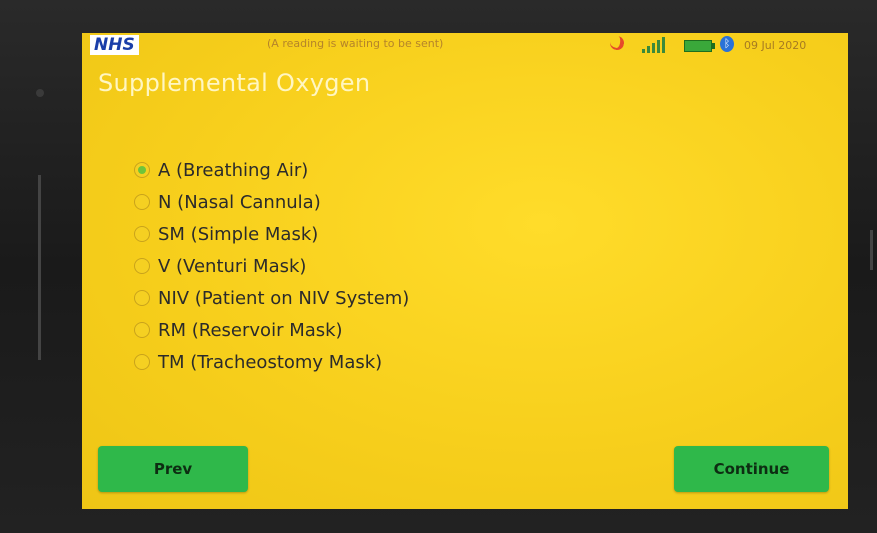 The height and width of the screenshot is (533, 877). I want to click on continue-button: Continue, so click(751, 469).